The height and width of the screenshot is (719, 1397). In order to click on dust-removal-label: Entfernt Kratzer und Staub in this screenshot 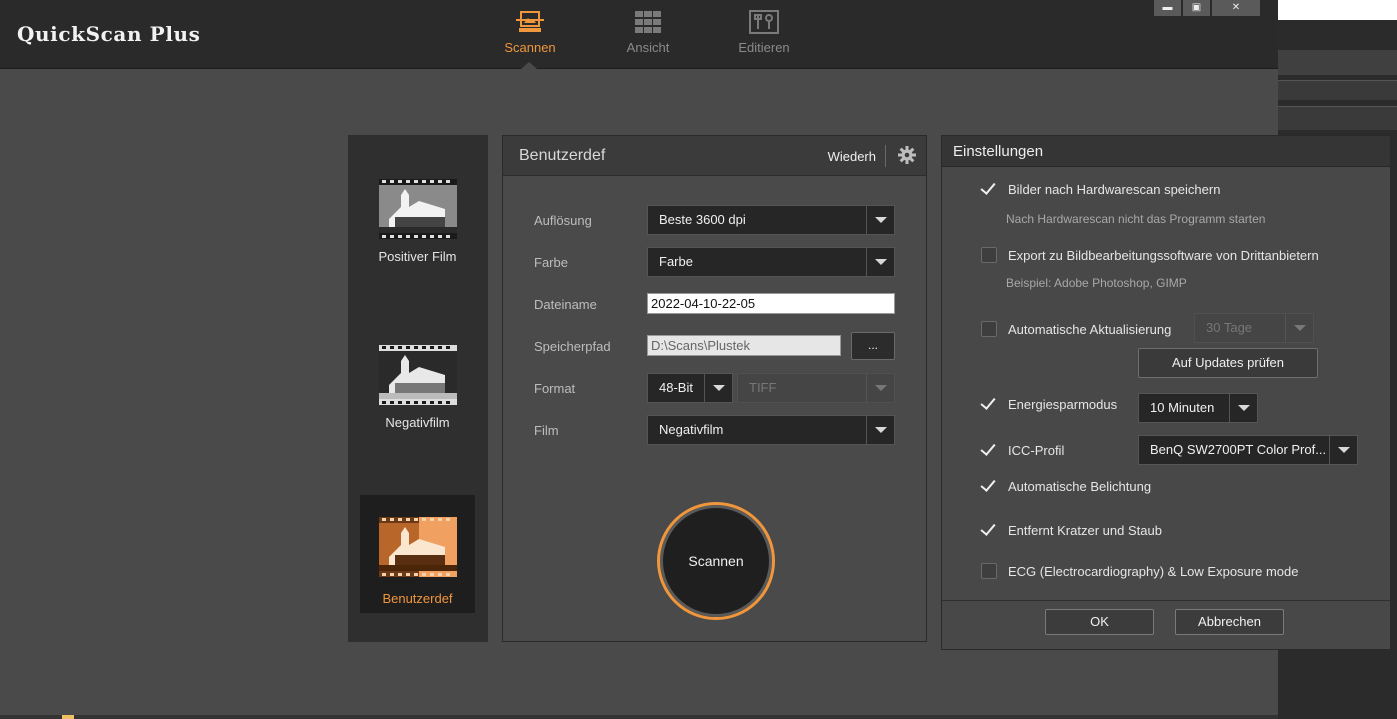, I will do `click(1085, 530)`.